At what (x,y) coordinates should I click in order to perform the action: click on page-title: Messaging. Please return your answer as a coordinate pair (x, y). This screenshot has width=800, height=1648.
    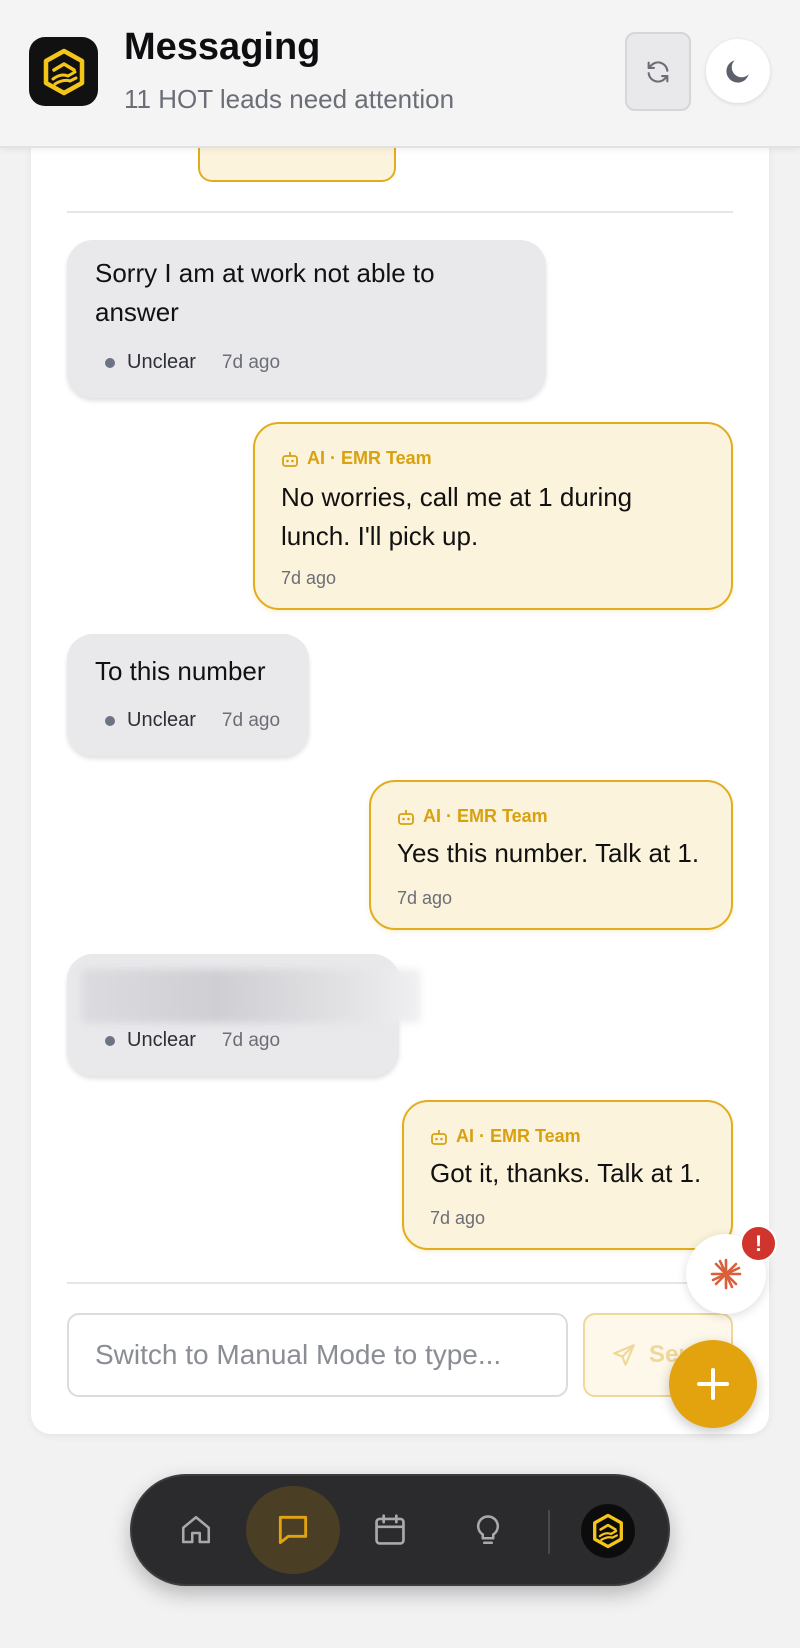
    Looking at the image, I should click on (222, 47).